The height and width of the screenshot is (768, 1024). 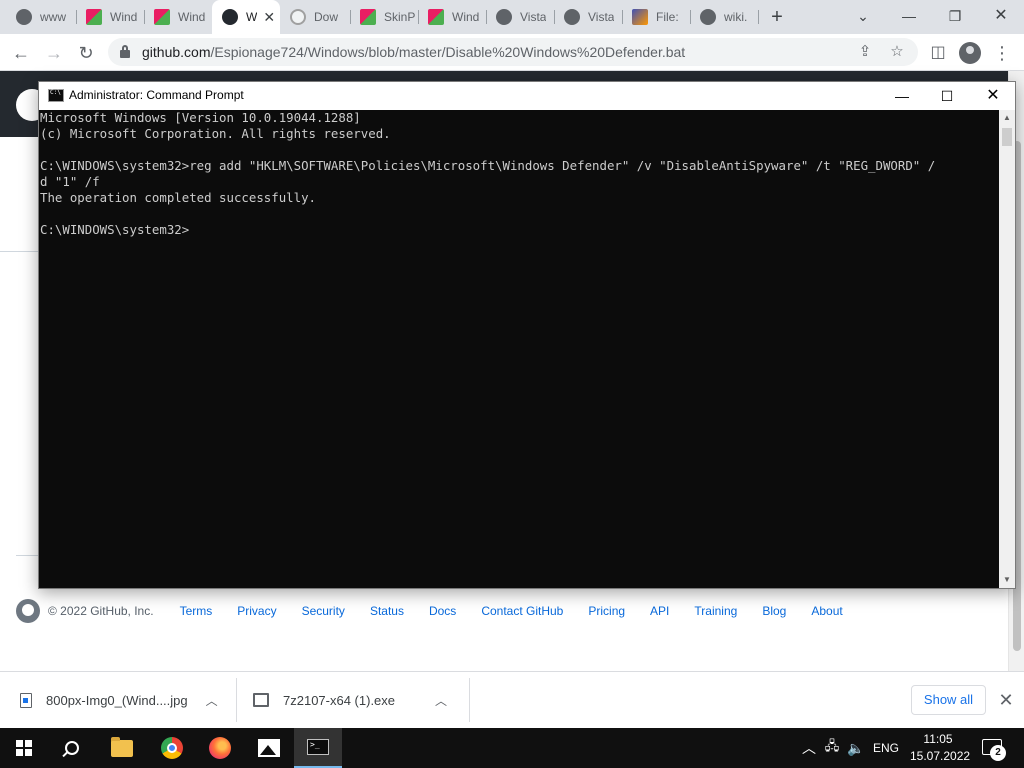 I want to click on cmd-scrollbar: ▲ ▼, so click(x=1007, y=349).